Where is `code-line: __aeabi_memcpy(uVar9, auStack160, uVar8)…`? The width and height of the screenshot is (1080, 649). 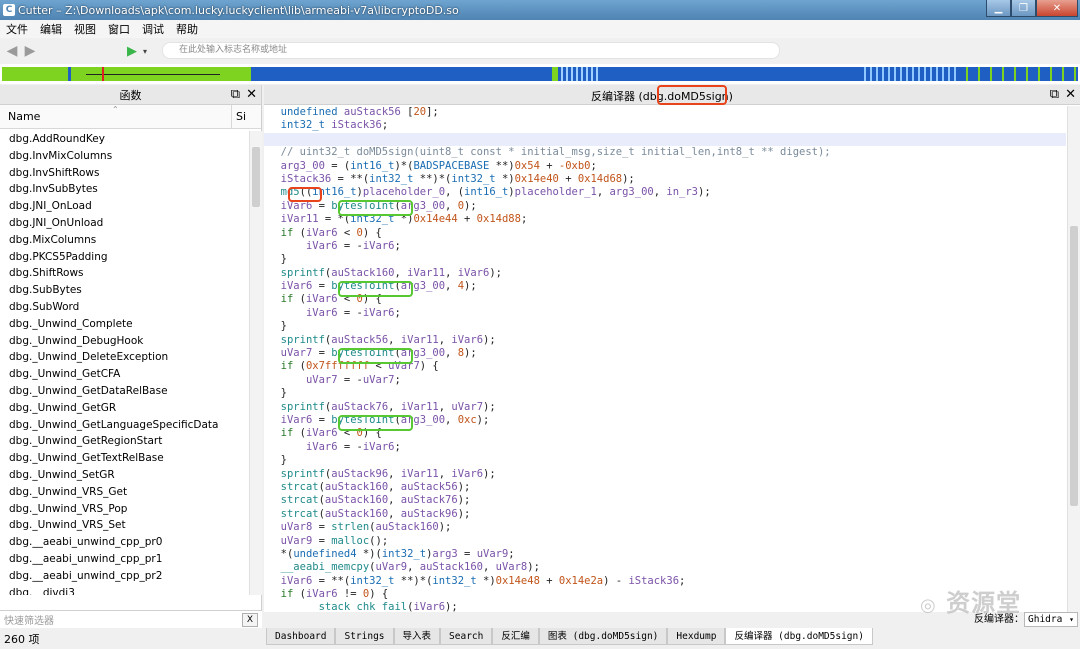
code-line: __aeabi_memcpy(uVar9, auStack160, uVar8)… is located at coordinates (665, 567).